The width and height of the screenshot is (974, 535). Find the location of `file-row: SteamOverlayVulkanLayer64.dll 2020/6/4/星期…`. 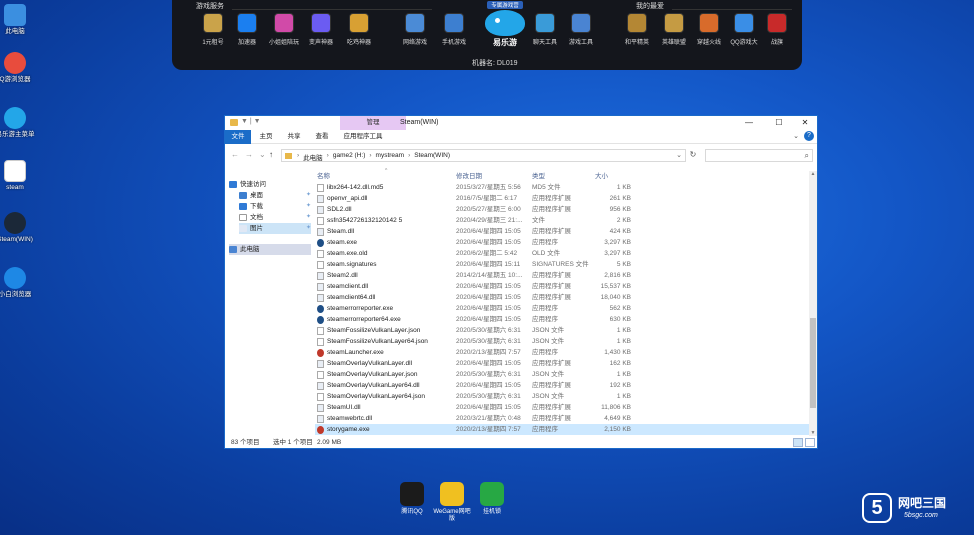

file-row: SteamOverlayVulkanLayer64.dll 2020/6/4/星期… is located at coordinates (563, 385).